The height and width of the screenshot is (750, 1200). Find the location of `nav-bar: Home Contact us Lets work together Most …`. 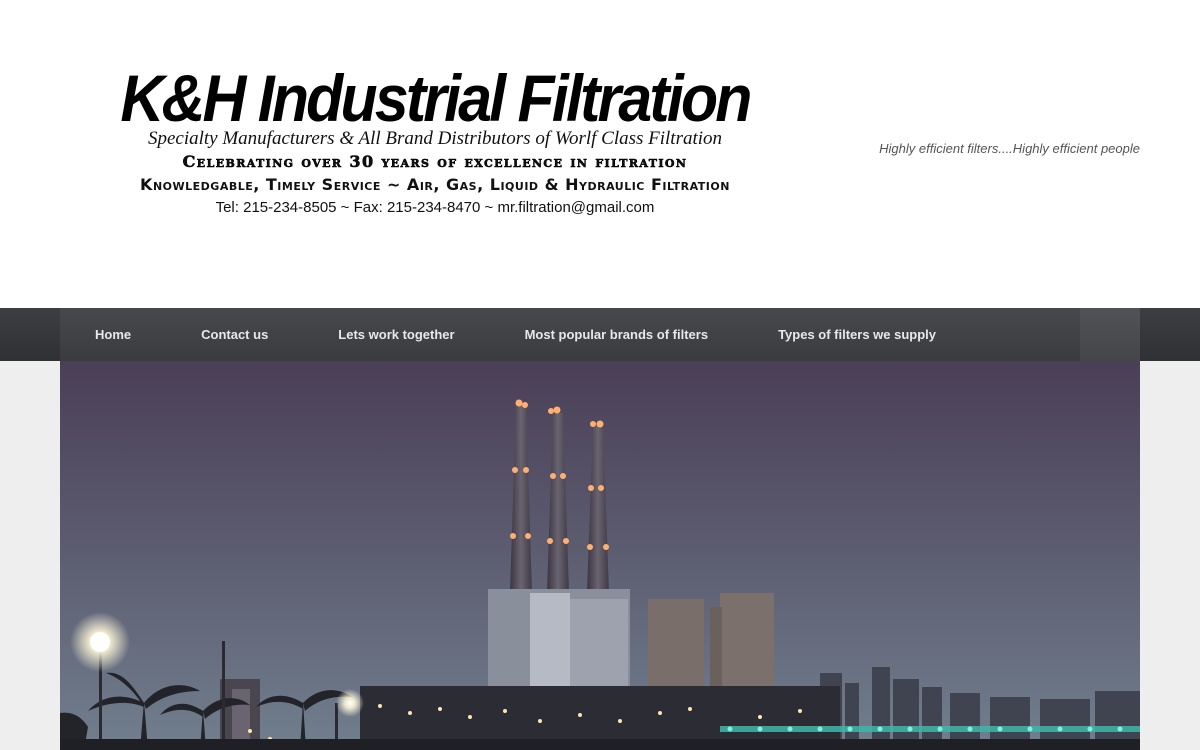

nav-bar: Home Contact us Lets work together Most … is located at coordinates (600, 334).